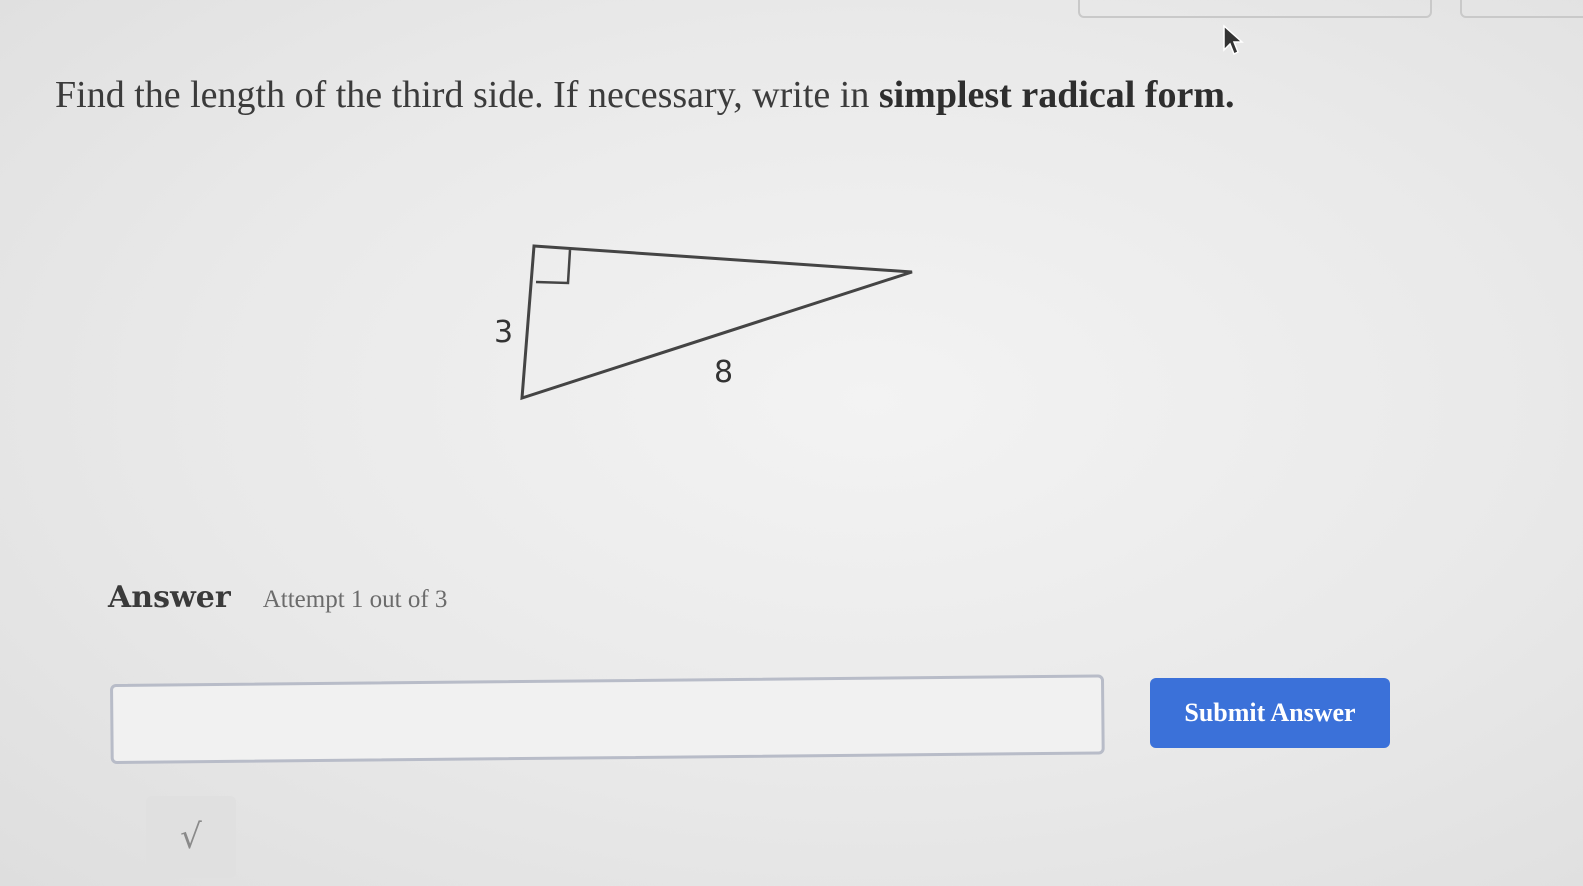  I want to click on answer-input, so click(607, 719).